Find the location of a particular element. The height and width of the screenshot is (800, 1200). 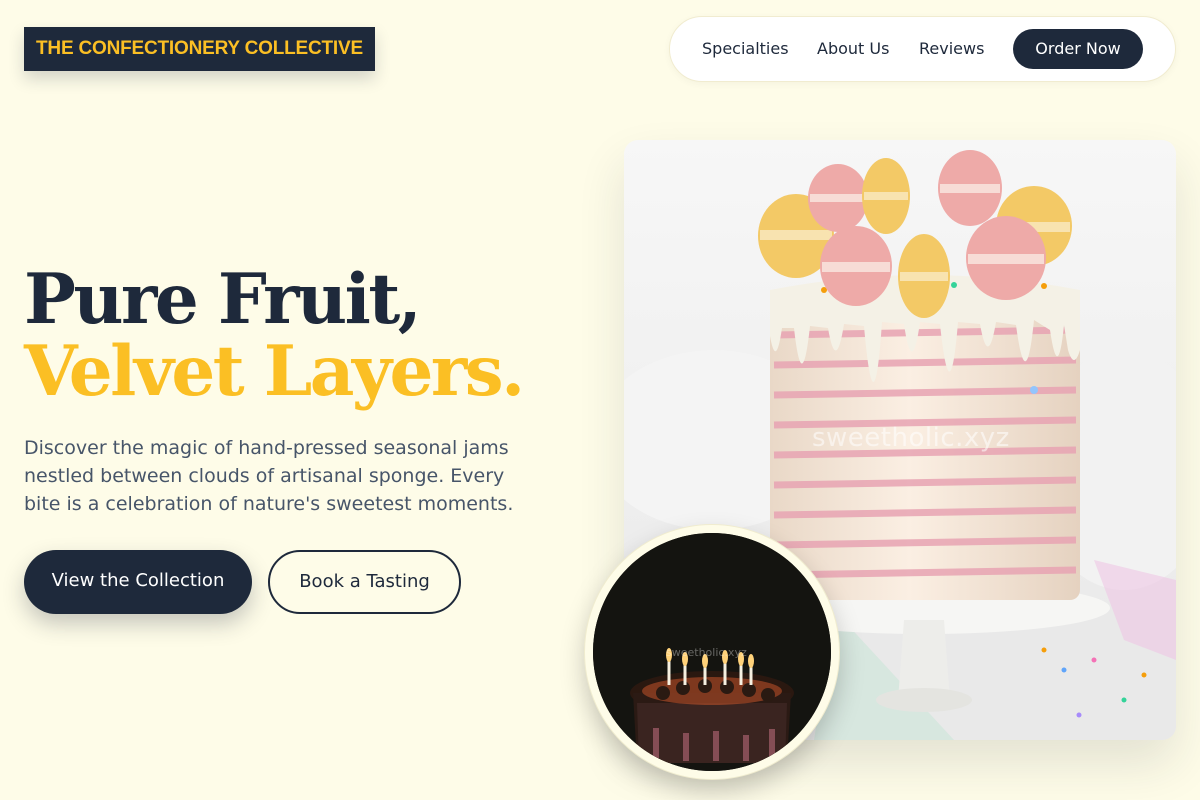

book-tasting-button: Book a Tasting is located at coordinates (364, 582).